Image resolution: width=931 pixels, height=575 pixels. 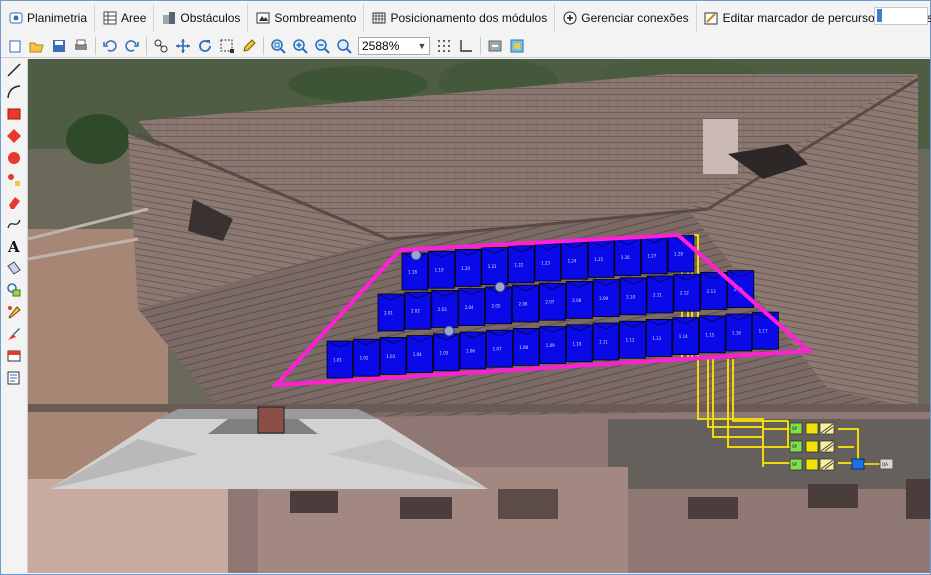 What do you see at coordinates (736, 333) in the screenshot?
I see `pv-module-label: 1.16` at bounding box center [736, 333].